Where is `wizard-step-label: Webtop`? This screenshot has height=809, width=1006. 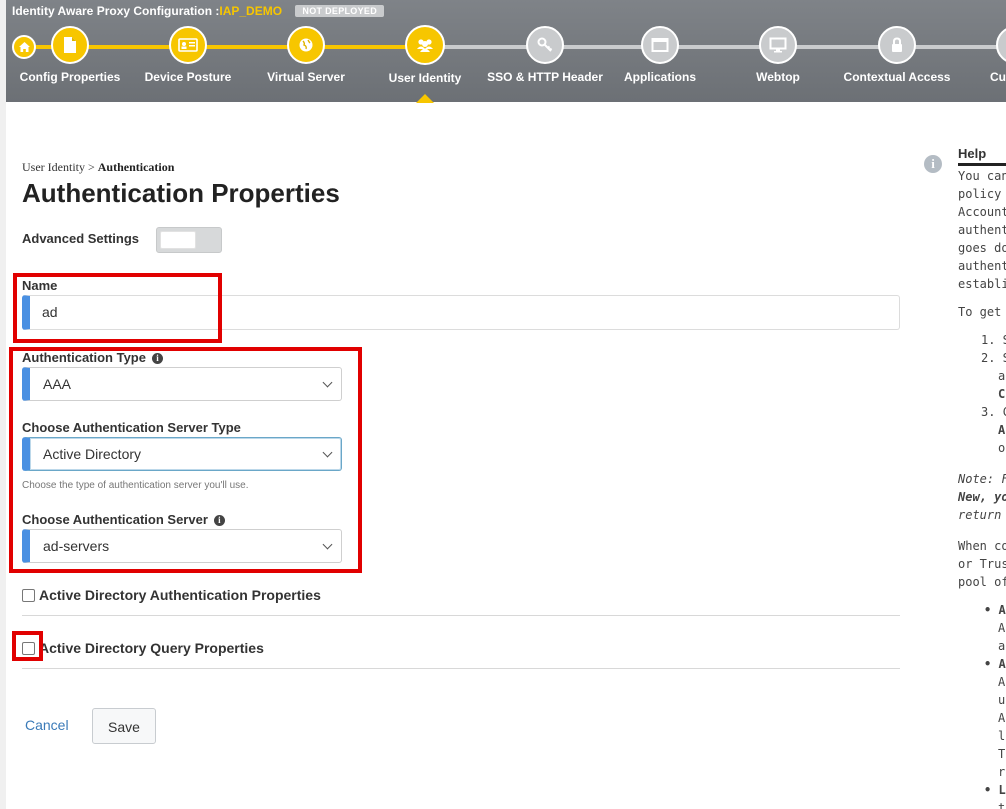 wizard-step-label: Webtop is located at coordinates (778, 77).